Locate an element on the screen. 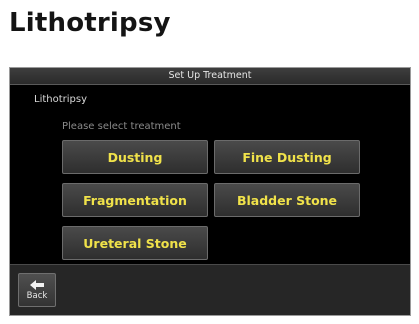 This screenshot has width=419, height=324. select-treatment-hint: Please select treatment is located at coordinates (121, 126).